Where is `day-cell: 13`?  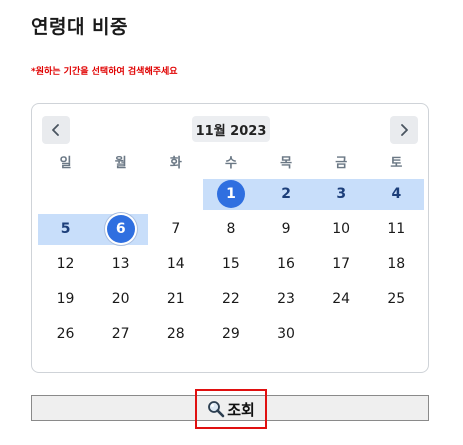
day-cell: 13 is located at coordinates (120, 264).